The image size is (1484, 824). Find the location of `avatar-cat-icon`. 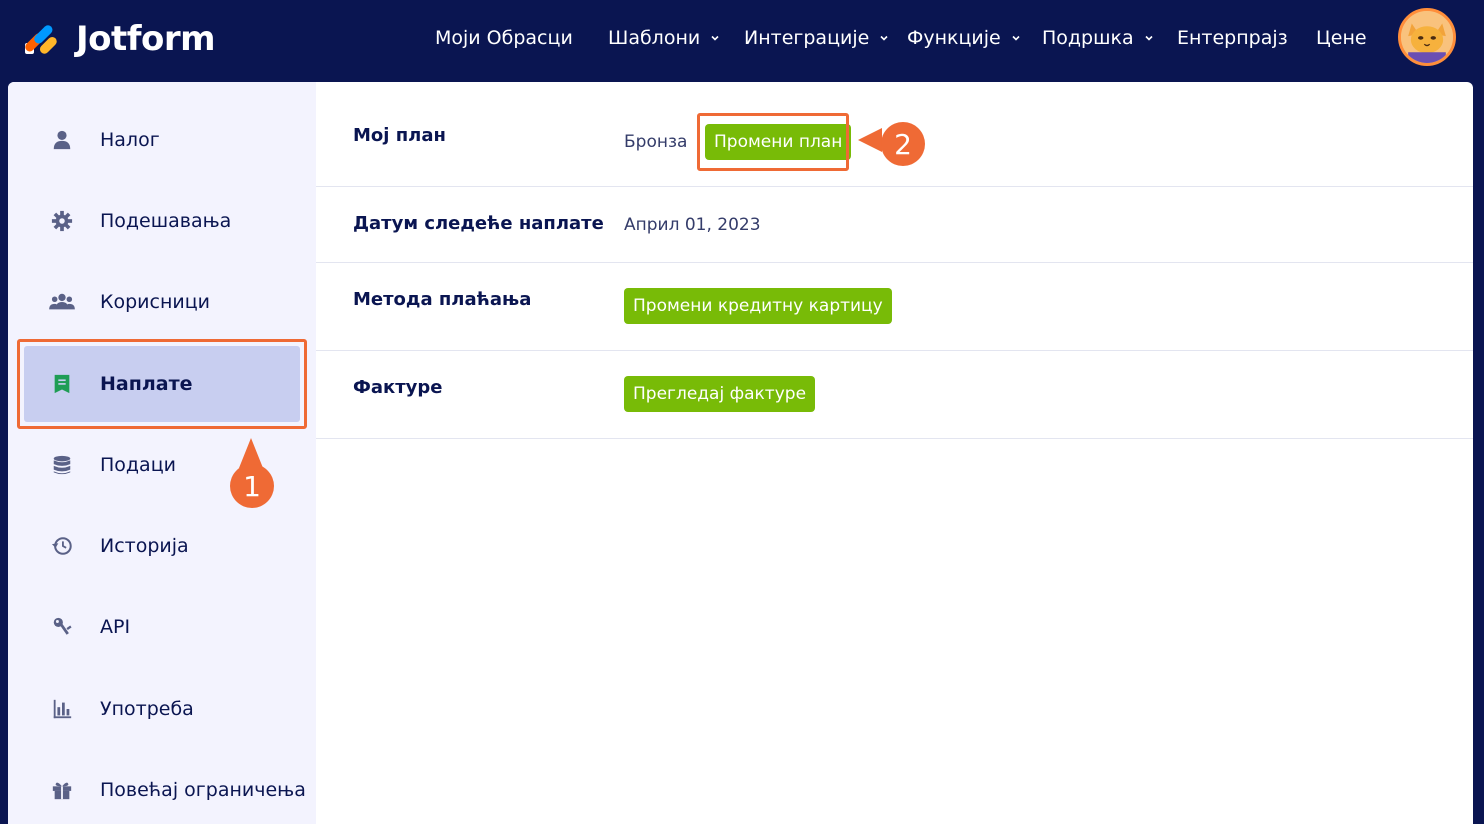

avatar-cat-icon is located at coordinates (1427, 37).